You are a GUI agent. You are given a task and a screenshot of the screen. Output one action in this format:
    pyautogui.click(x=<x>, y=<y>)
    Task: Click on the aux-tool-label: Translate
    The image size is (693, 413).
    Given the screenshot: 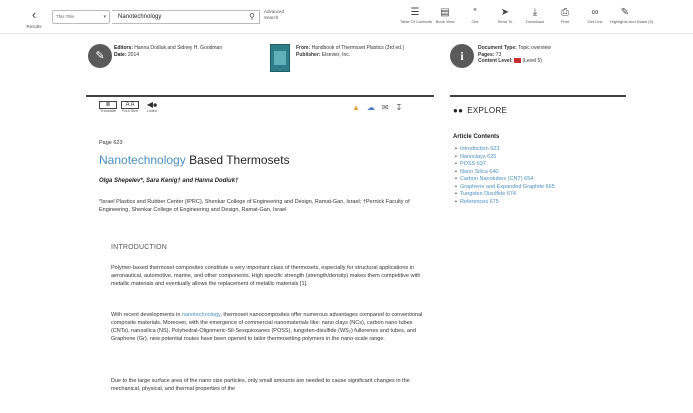 What is the action you would take?
    pyautogui.click(x=108, y=111)
    